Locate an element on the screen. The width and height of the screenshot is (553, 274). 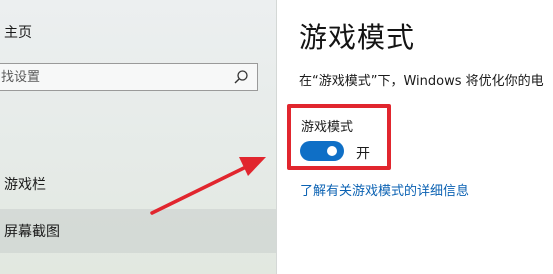
settings-search-box is located at coordinates (129, 77).